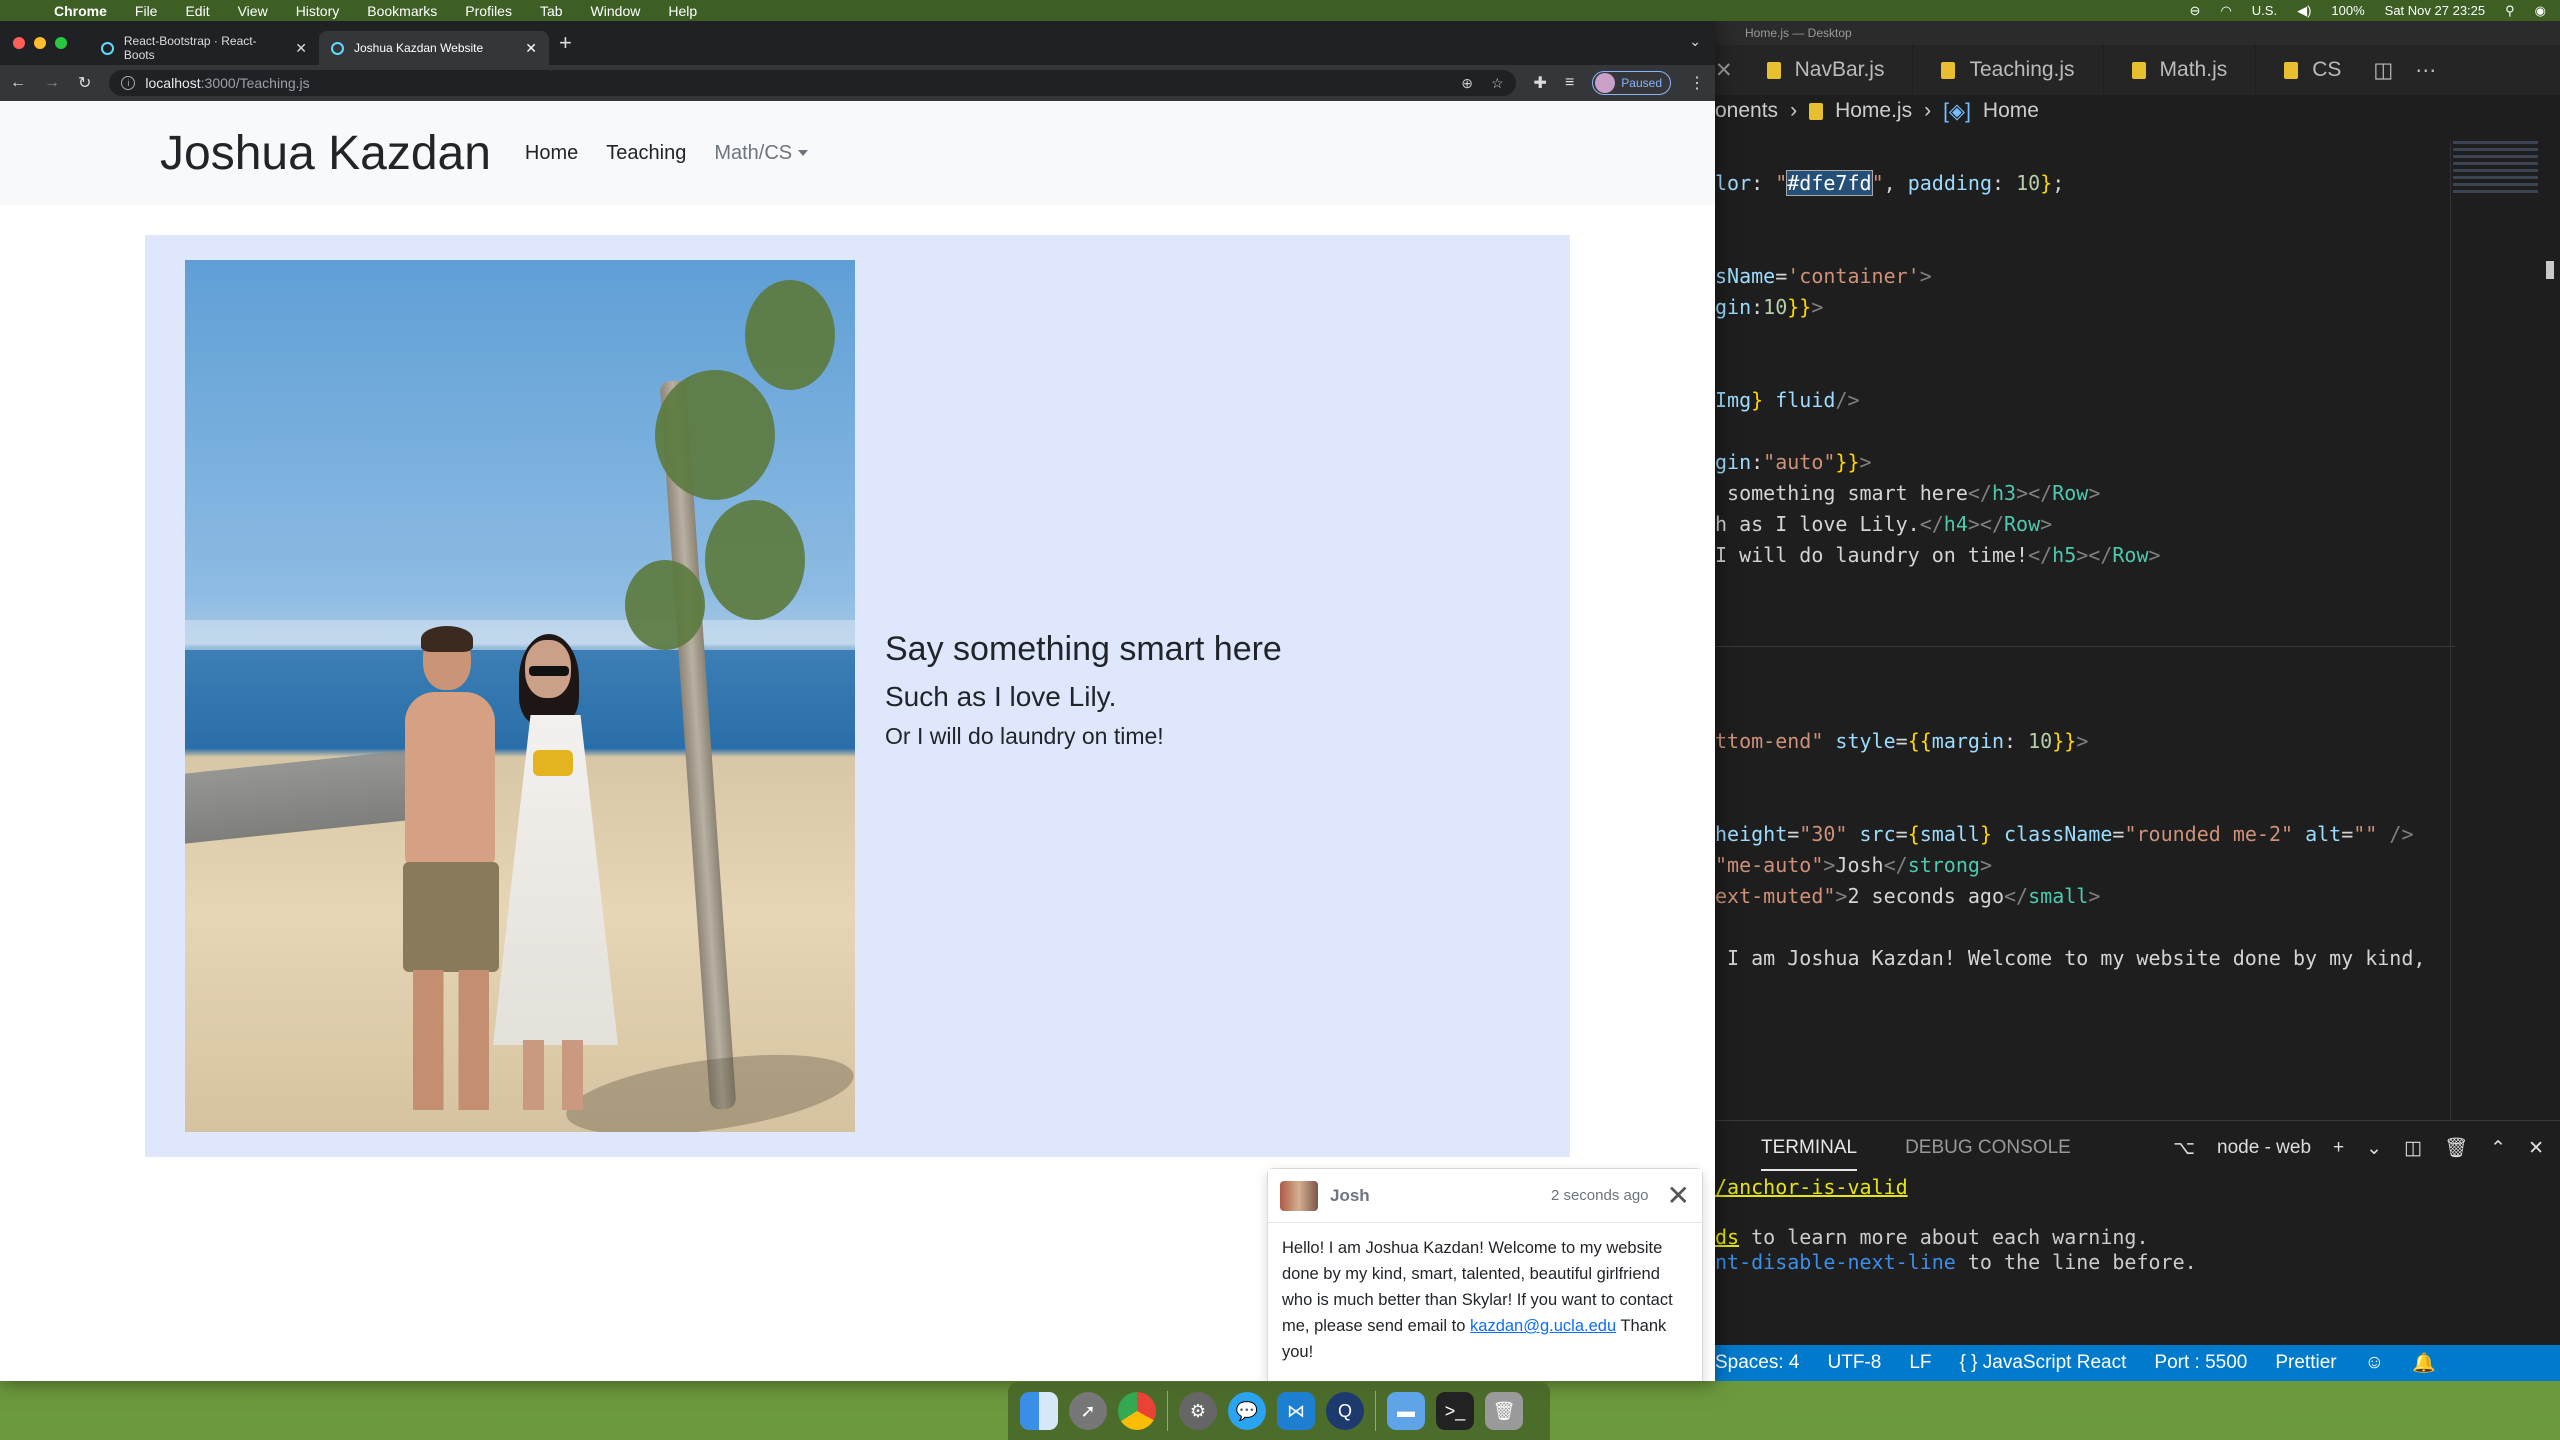 The width and height of the screenshot is (2560, 1440). Describe the element at coordinates (1088, 1411) in the screenshot. I see `launchpad-icon: ➚` at that location.